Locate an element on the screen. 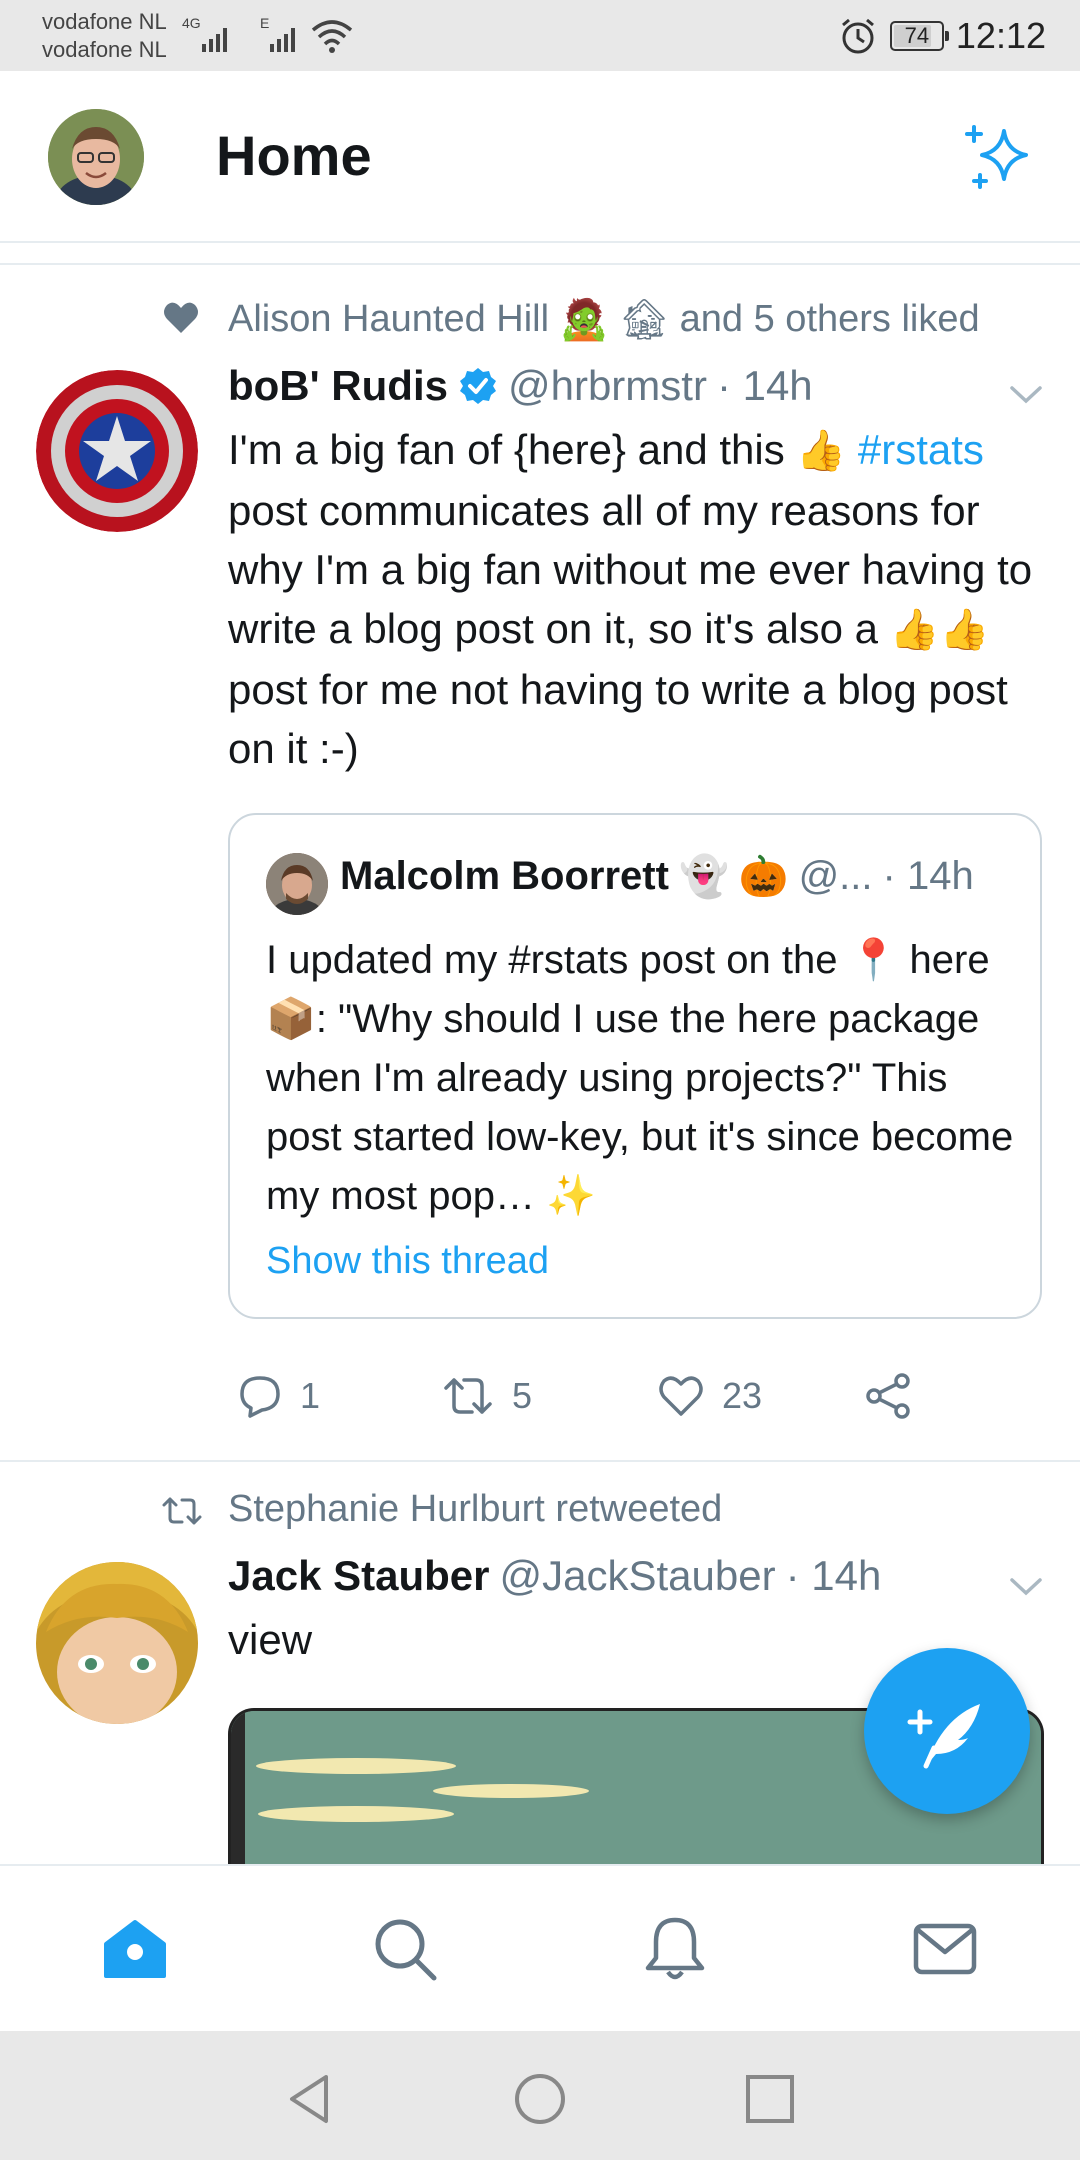 Image resolution: width=1080 pixels, height=2160 pixels. search-icon is located at coordinates (405, 1949).